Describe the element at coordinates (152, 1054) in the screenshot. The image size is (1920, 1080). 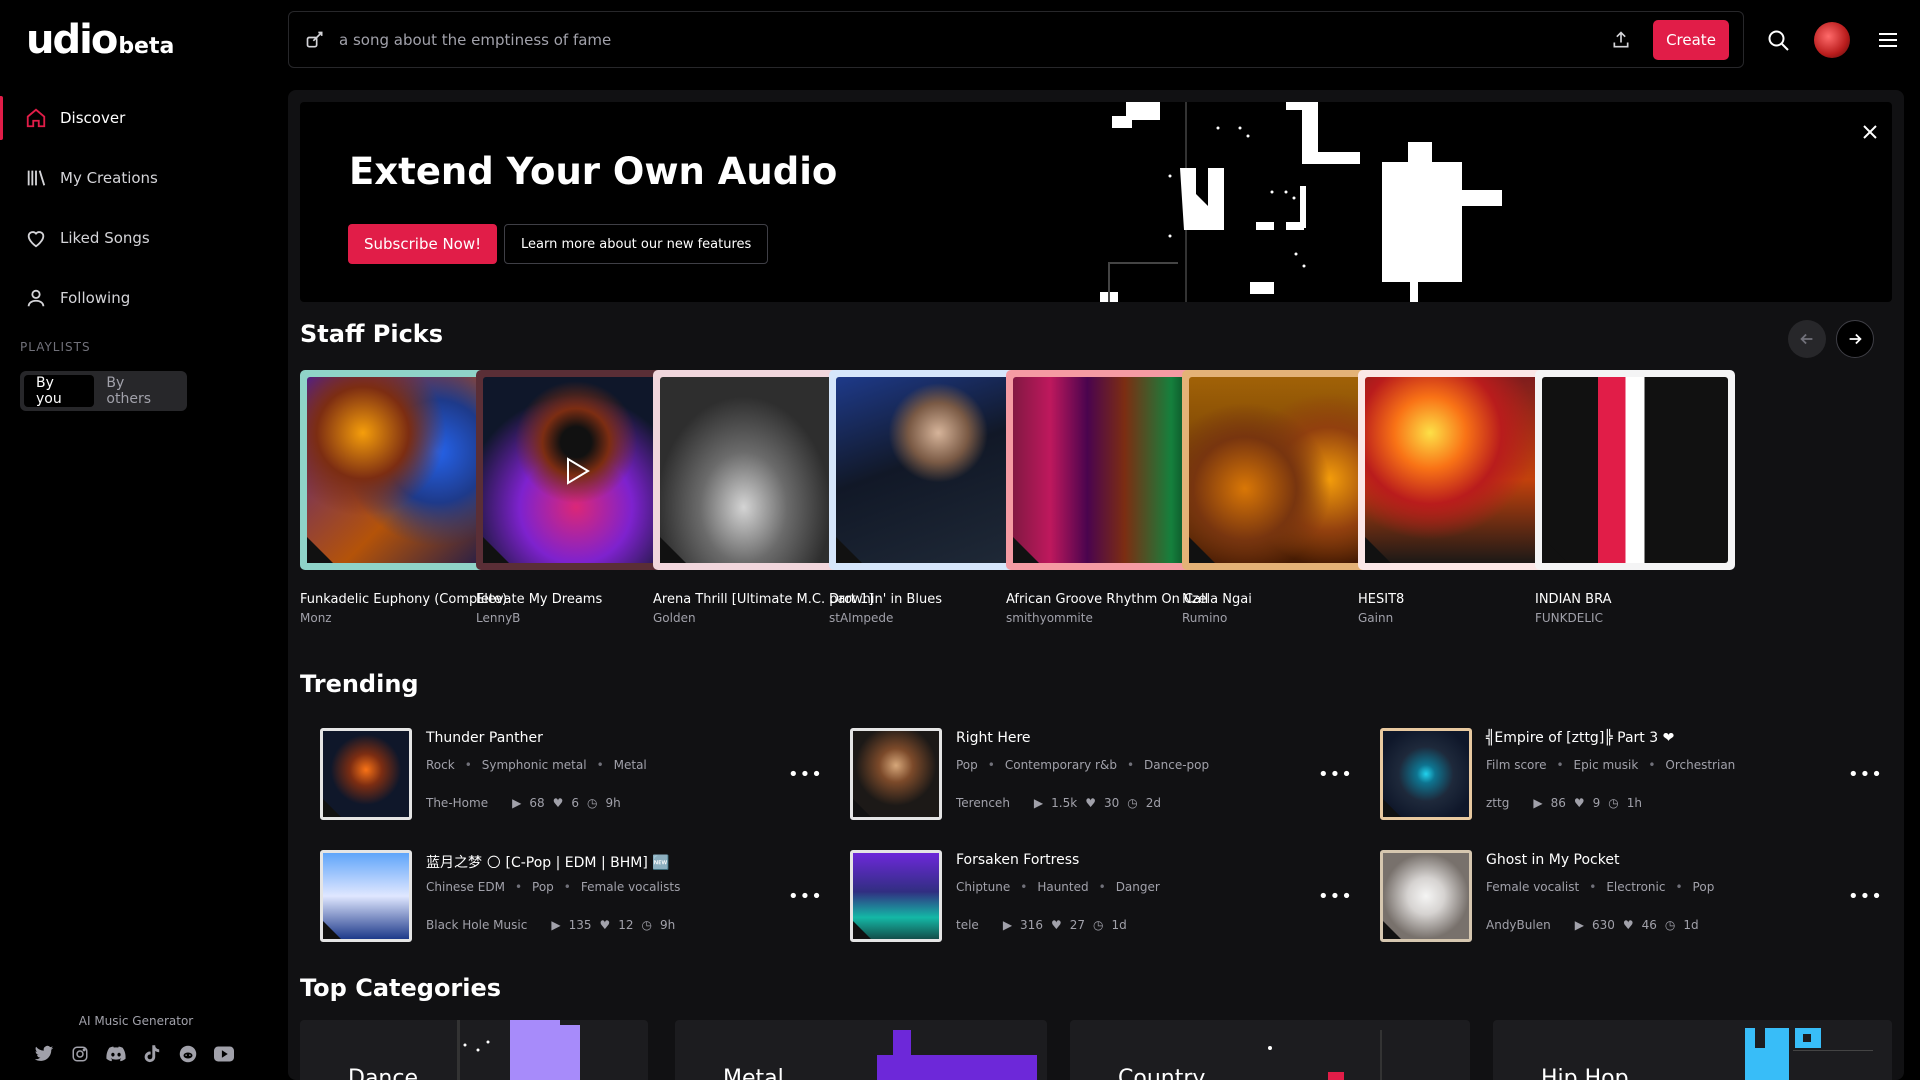
I see `tiktok-icon` at that location.